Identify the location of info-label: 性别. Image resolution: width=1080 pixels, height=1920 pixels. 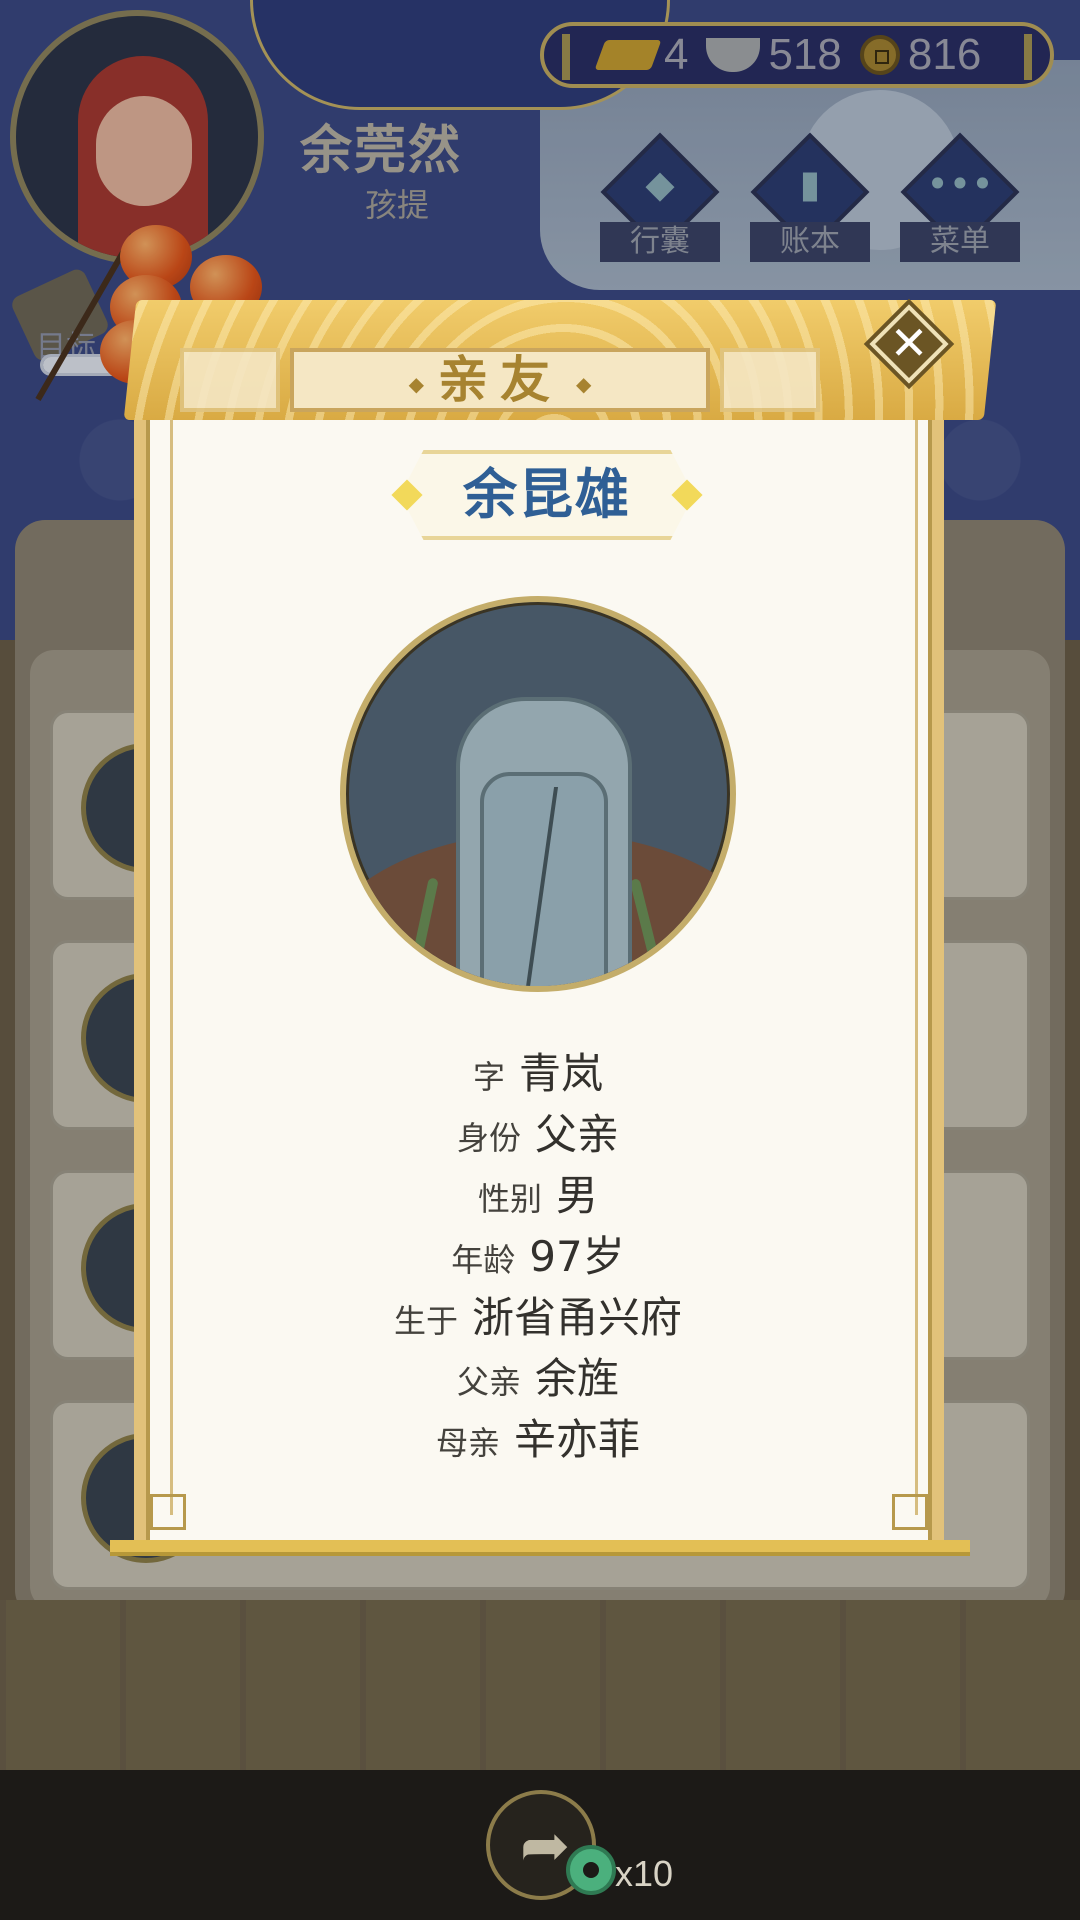
(509, 1199).